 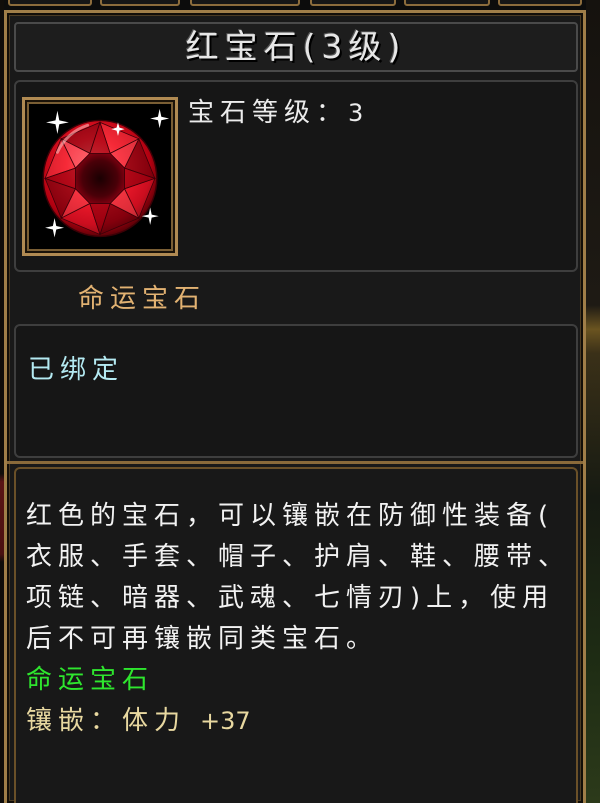 What do you see at coordinates (76, 370) in the screenshot?
I see `binding-status: 已绑定` at bounding box center [76, 370].